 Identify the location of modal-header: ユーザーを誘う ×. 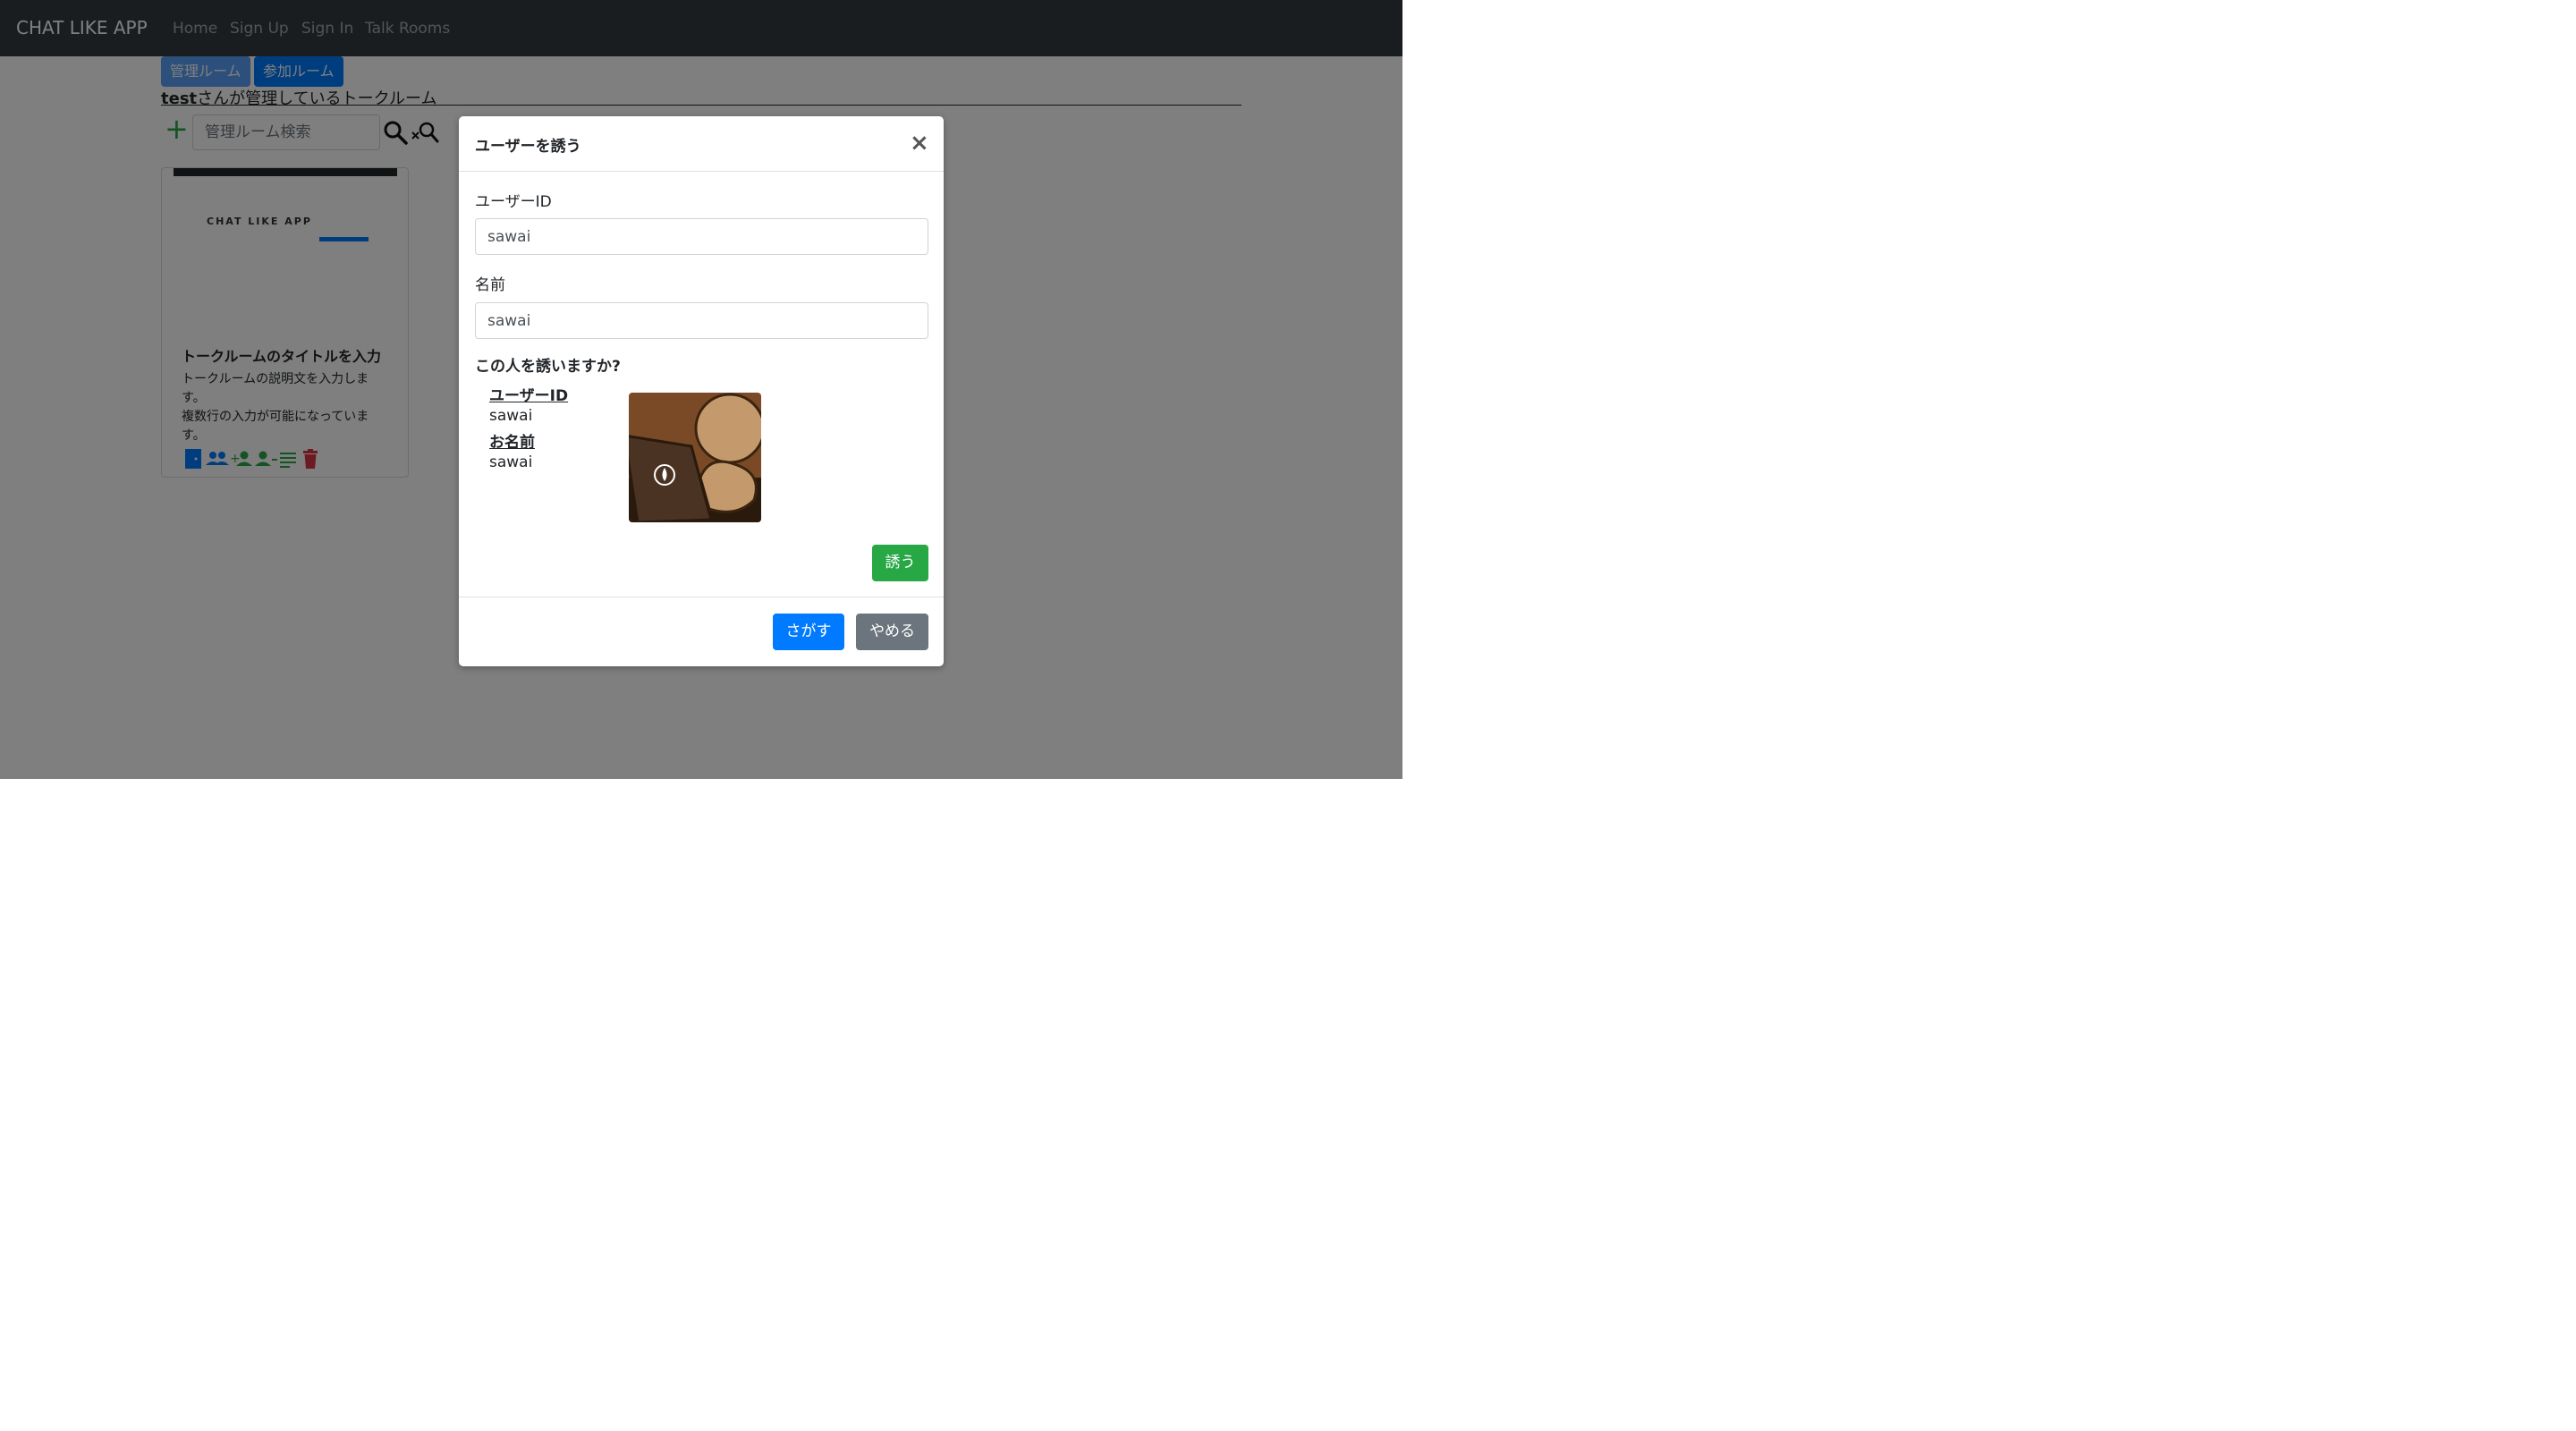
(701, 144).